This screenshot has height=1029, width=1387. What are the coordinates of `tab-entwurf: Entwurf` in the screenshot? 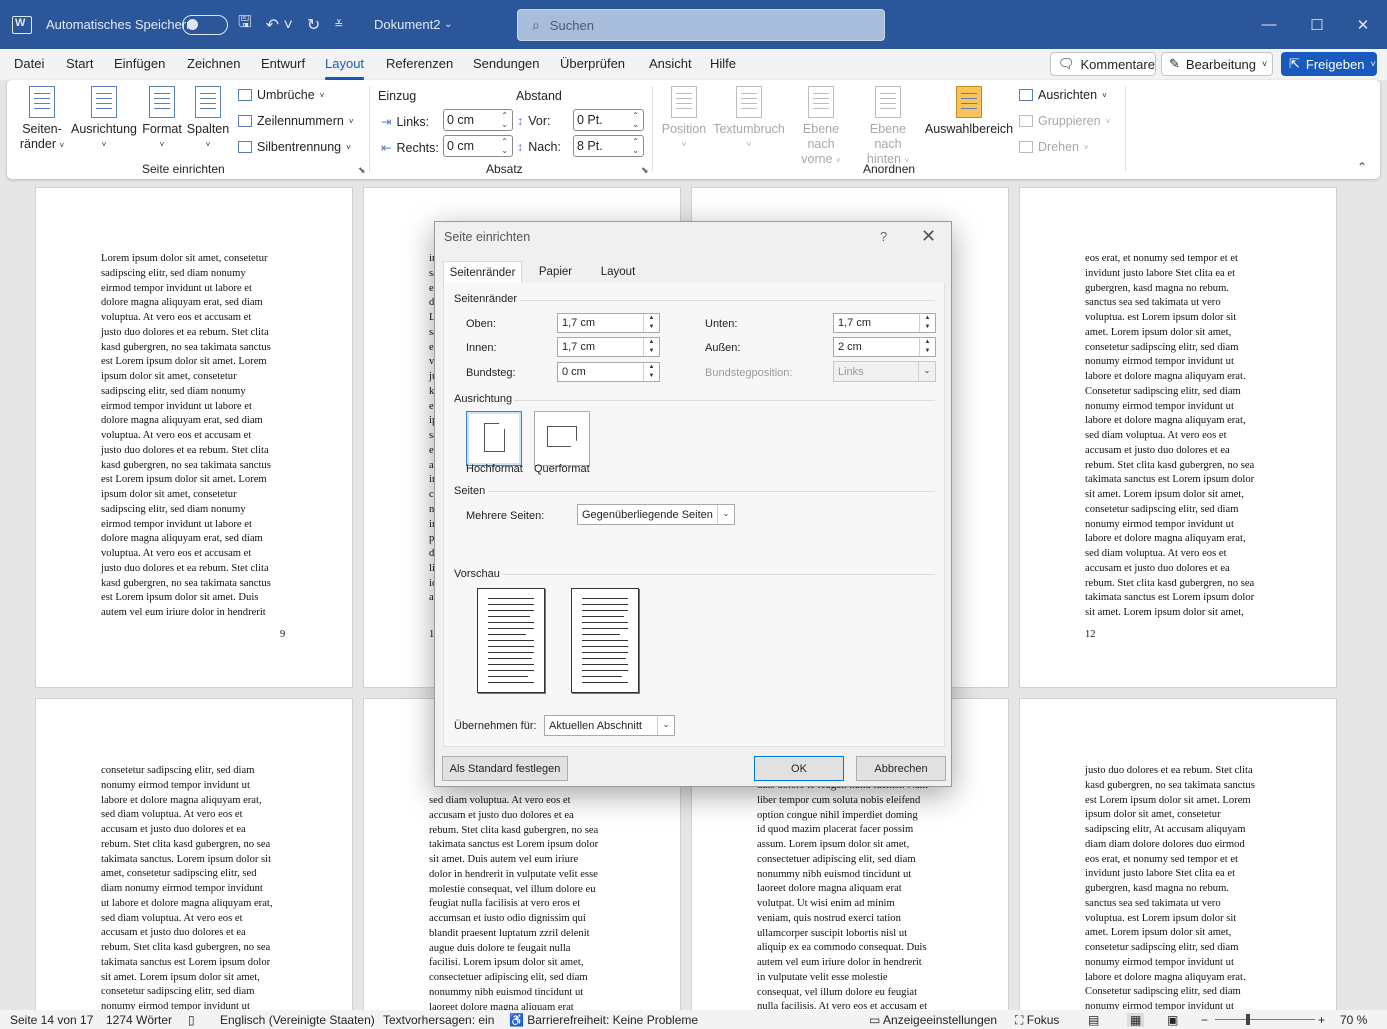 It's located at (283, 63).